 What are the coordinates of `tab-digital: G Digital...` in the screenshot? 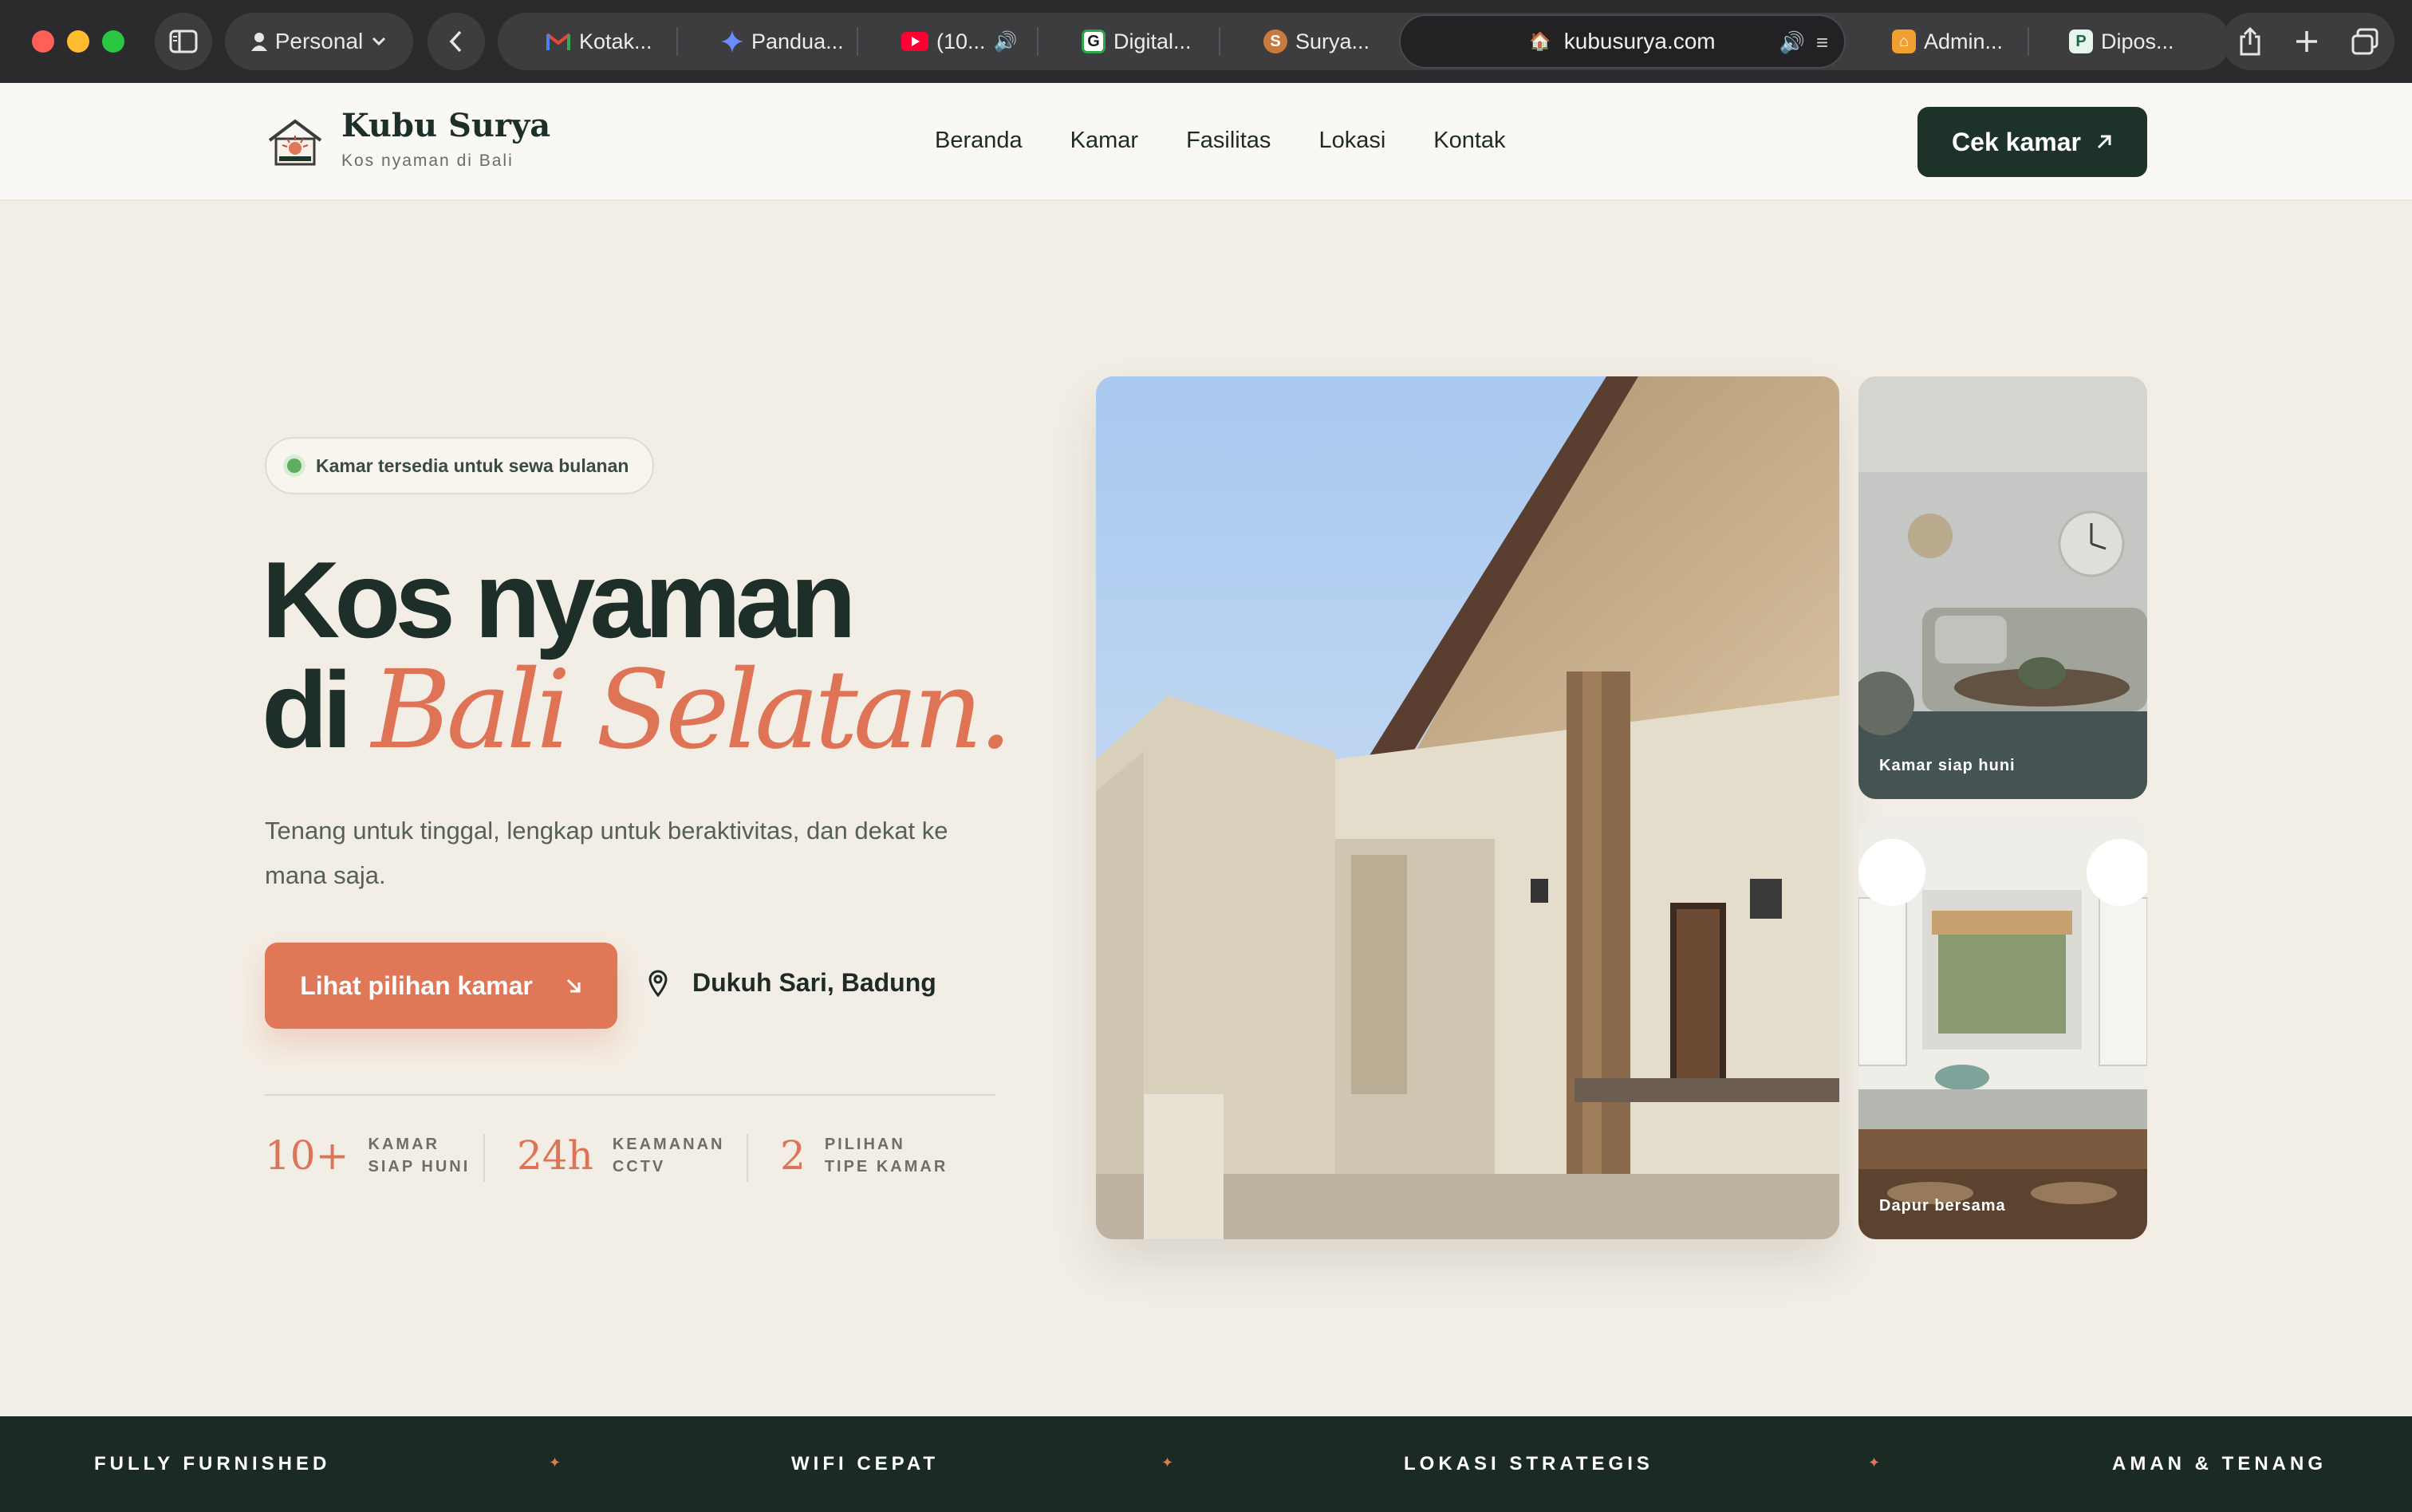 It's located at (1137, 41).